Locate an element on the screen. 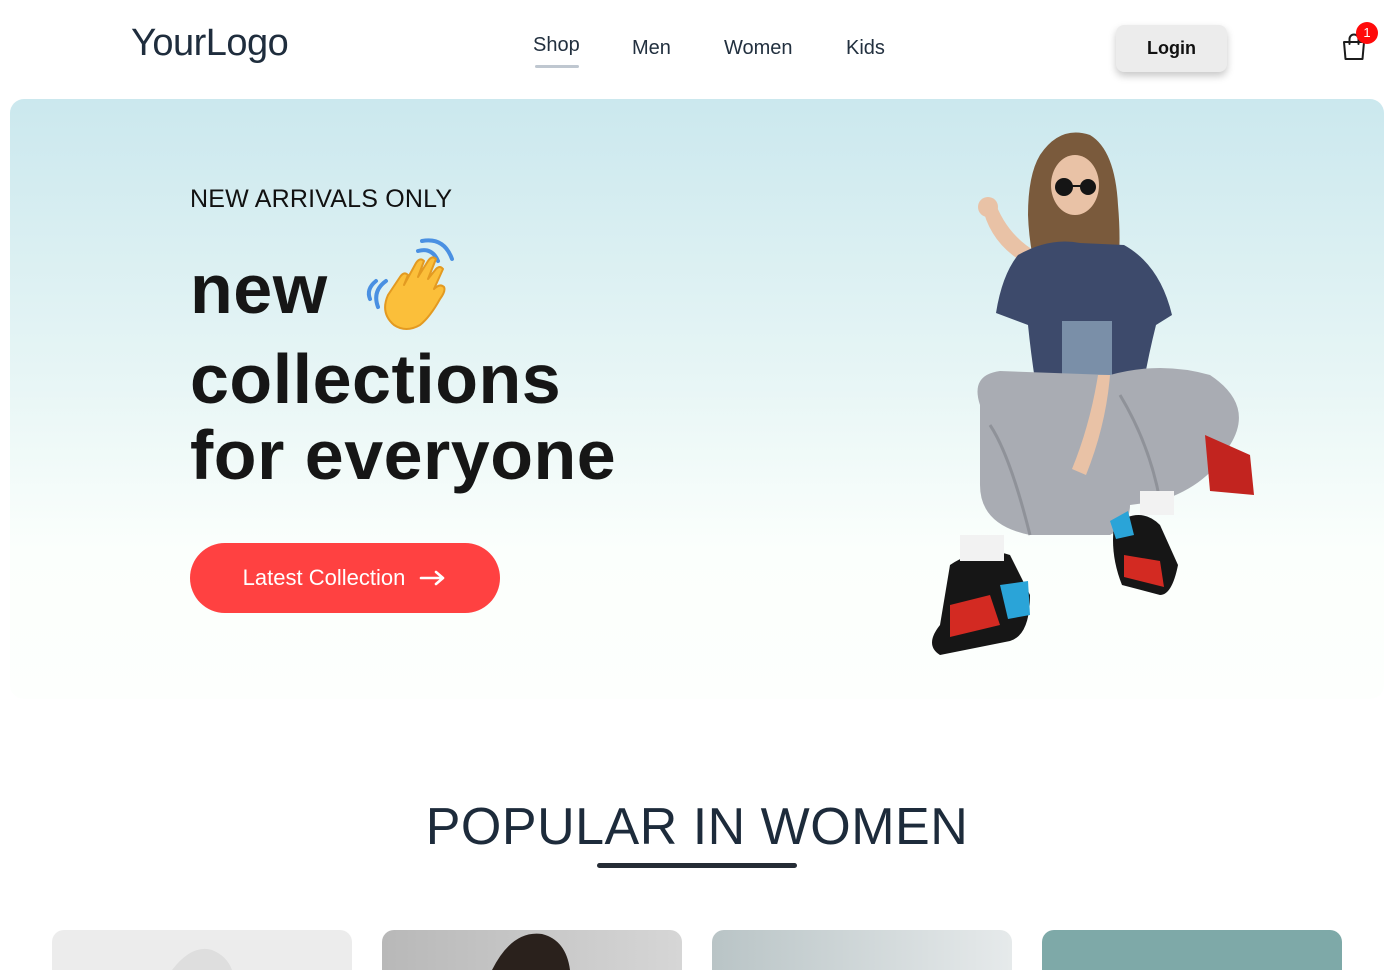  login-button: Login is located at coordinates (1171, 48).